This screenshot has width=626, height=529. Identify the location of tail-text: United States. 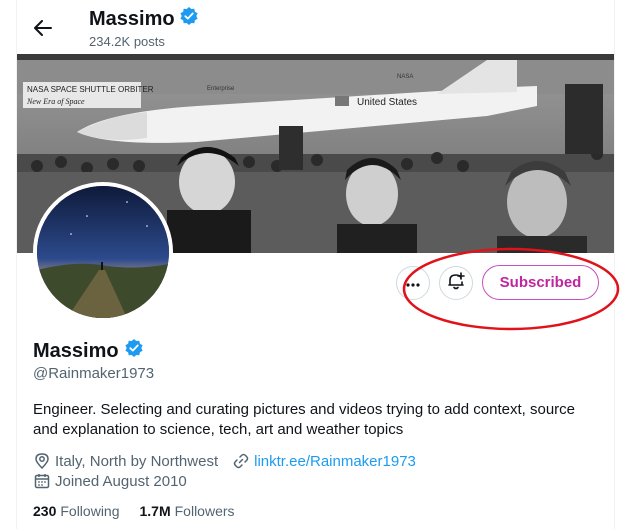
(387, 102).